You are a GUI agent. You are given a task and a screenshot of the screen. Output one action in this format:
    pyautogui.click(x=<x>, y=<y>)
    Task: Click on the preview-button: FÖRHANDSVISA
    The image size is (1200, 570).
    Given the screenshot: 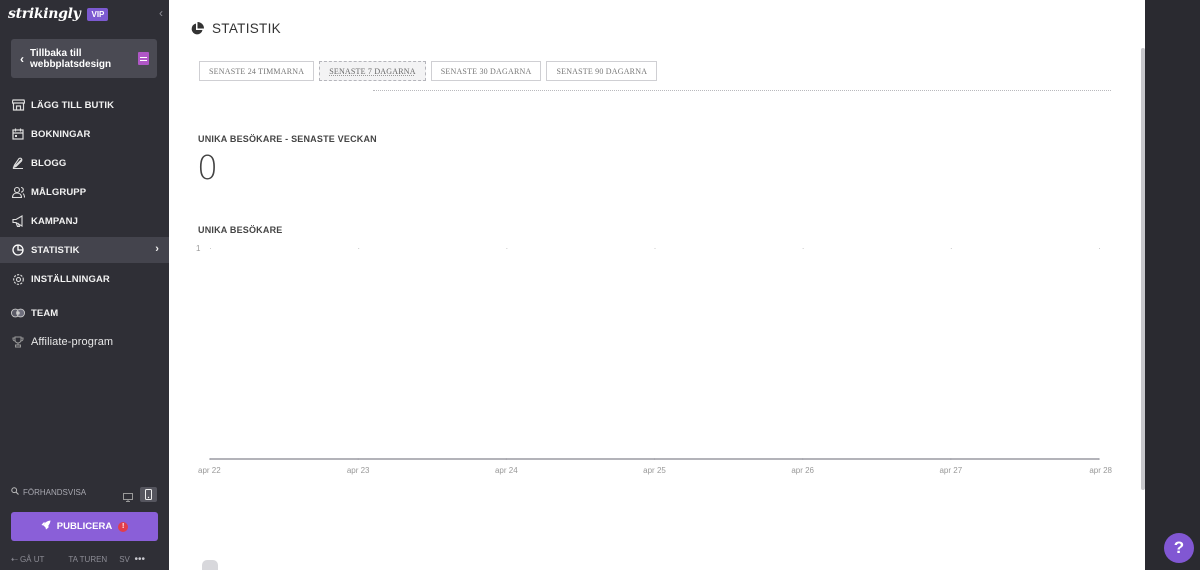 What is the action you would take?
    pyautogui.click(x=48, y=492)
    